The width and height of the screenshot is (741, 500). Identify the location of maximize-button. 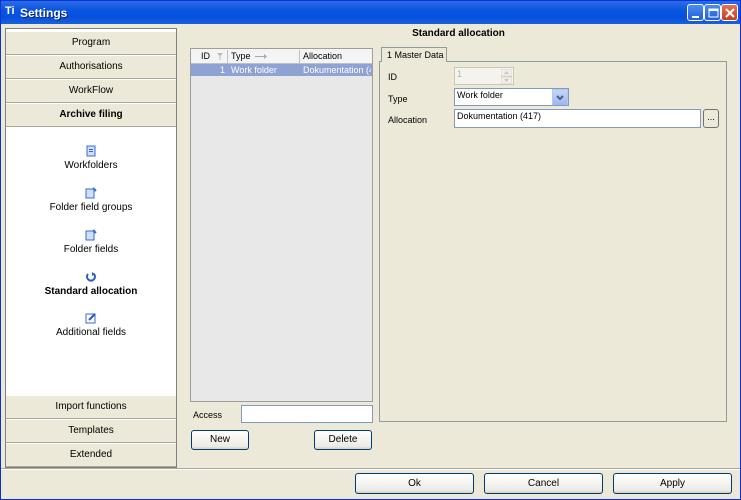
(712, 12).